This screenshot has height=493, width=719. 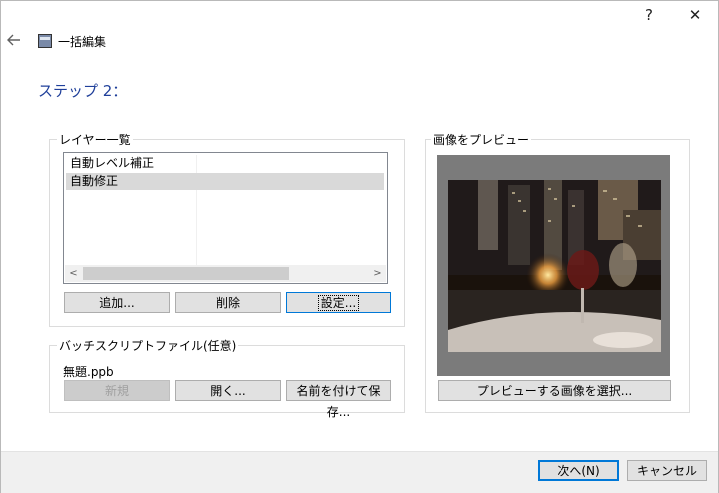 I want to click on window-title: 一括編集, so click(x=82, y=42).